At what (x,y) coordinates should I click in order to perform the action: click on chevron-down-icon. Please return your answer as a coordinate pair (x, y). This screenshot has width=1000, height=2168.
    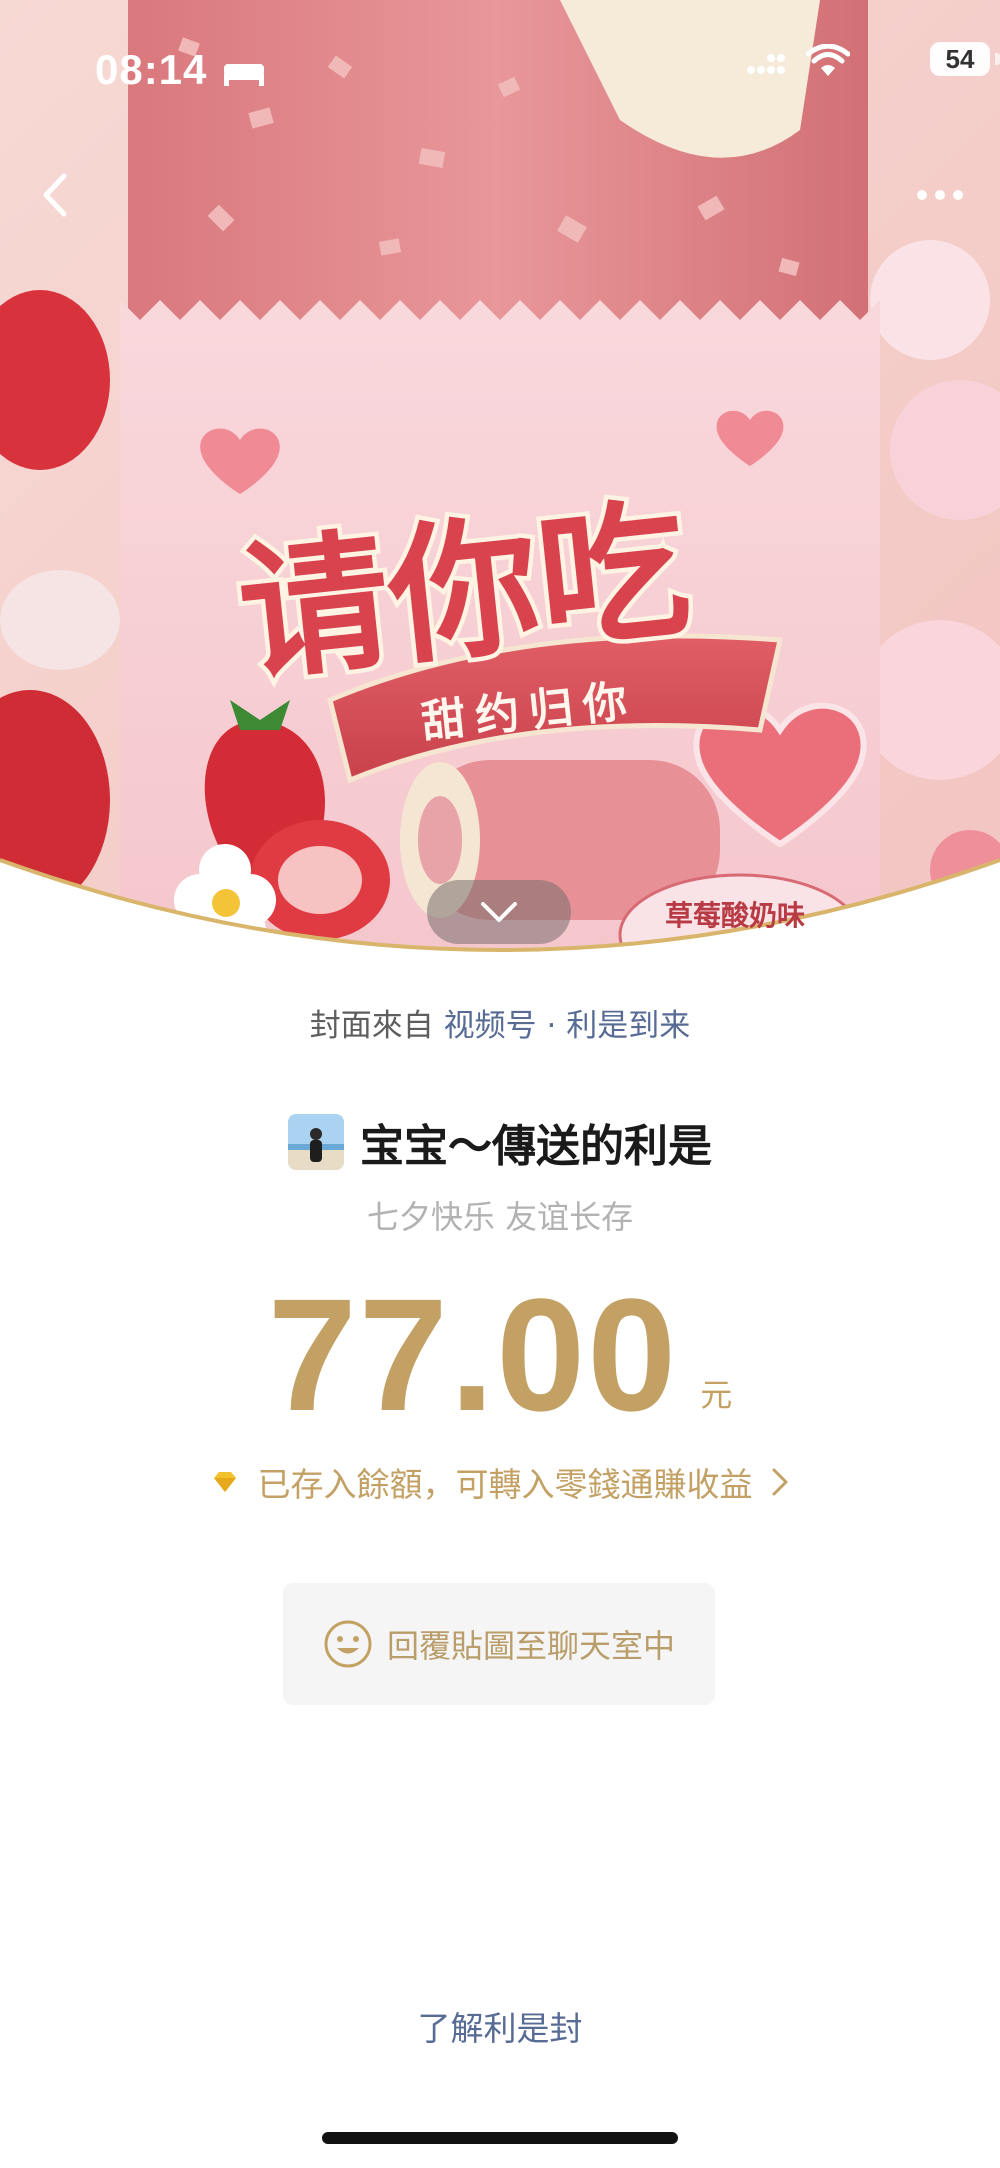
    Looking at the image, I should click on (499, 912).